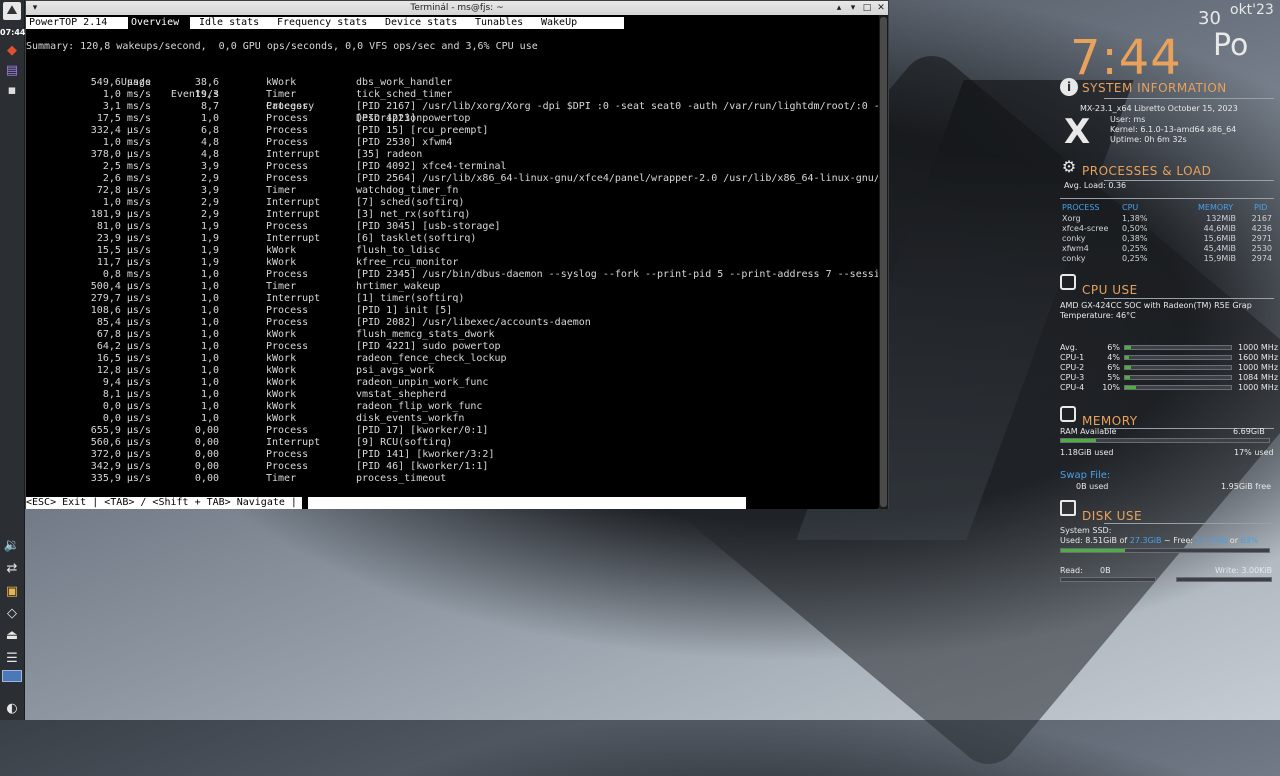 The width and height of the screenshot is (1280, 776). I want to click on swap-free: 1.95GiB free, so click(1246, 486).